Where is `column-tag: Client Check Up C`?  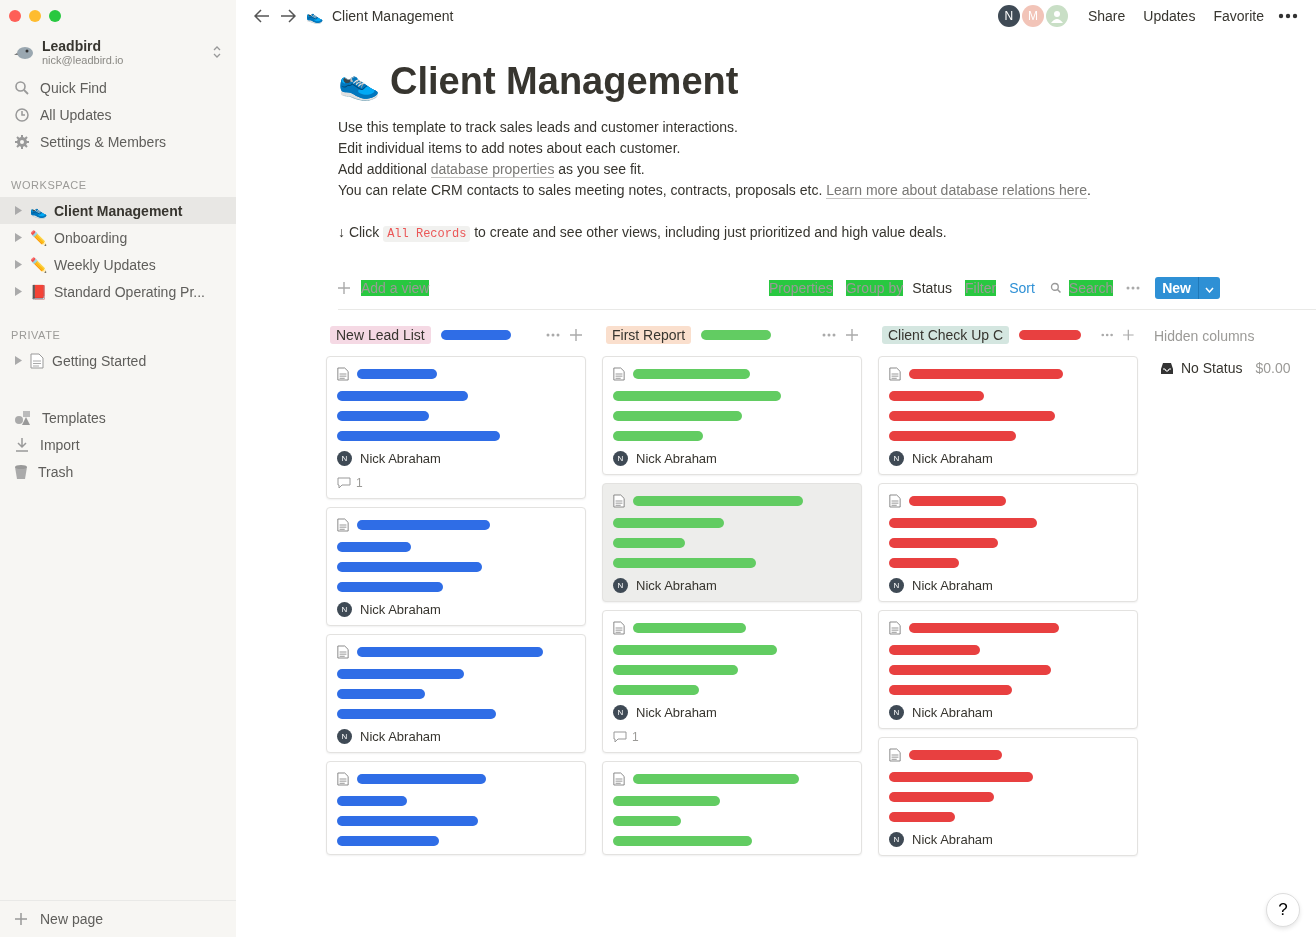 column-tag: Client Check Up C is located at coordinates (946, 335).